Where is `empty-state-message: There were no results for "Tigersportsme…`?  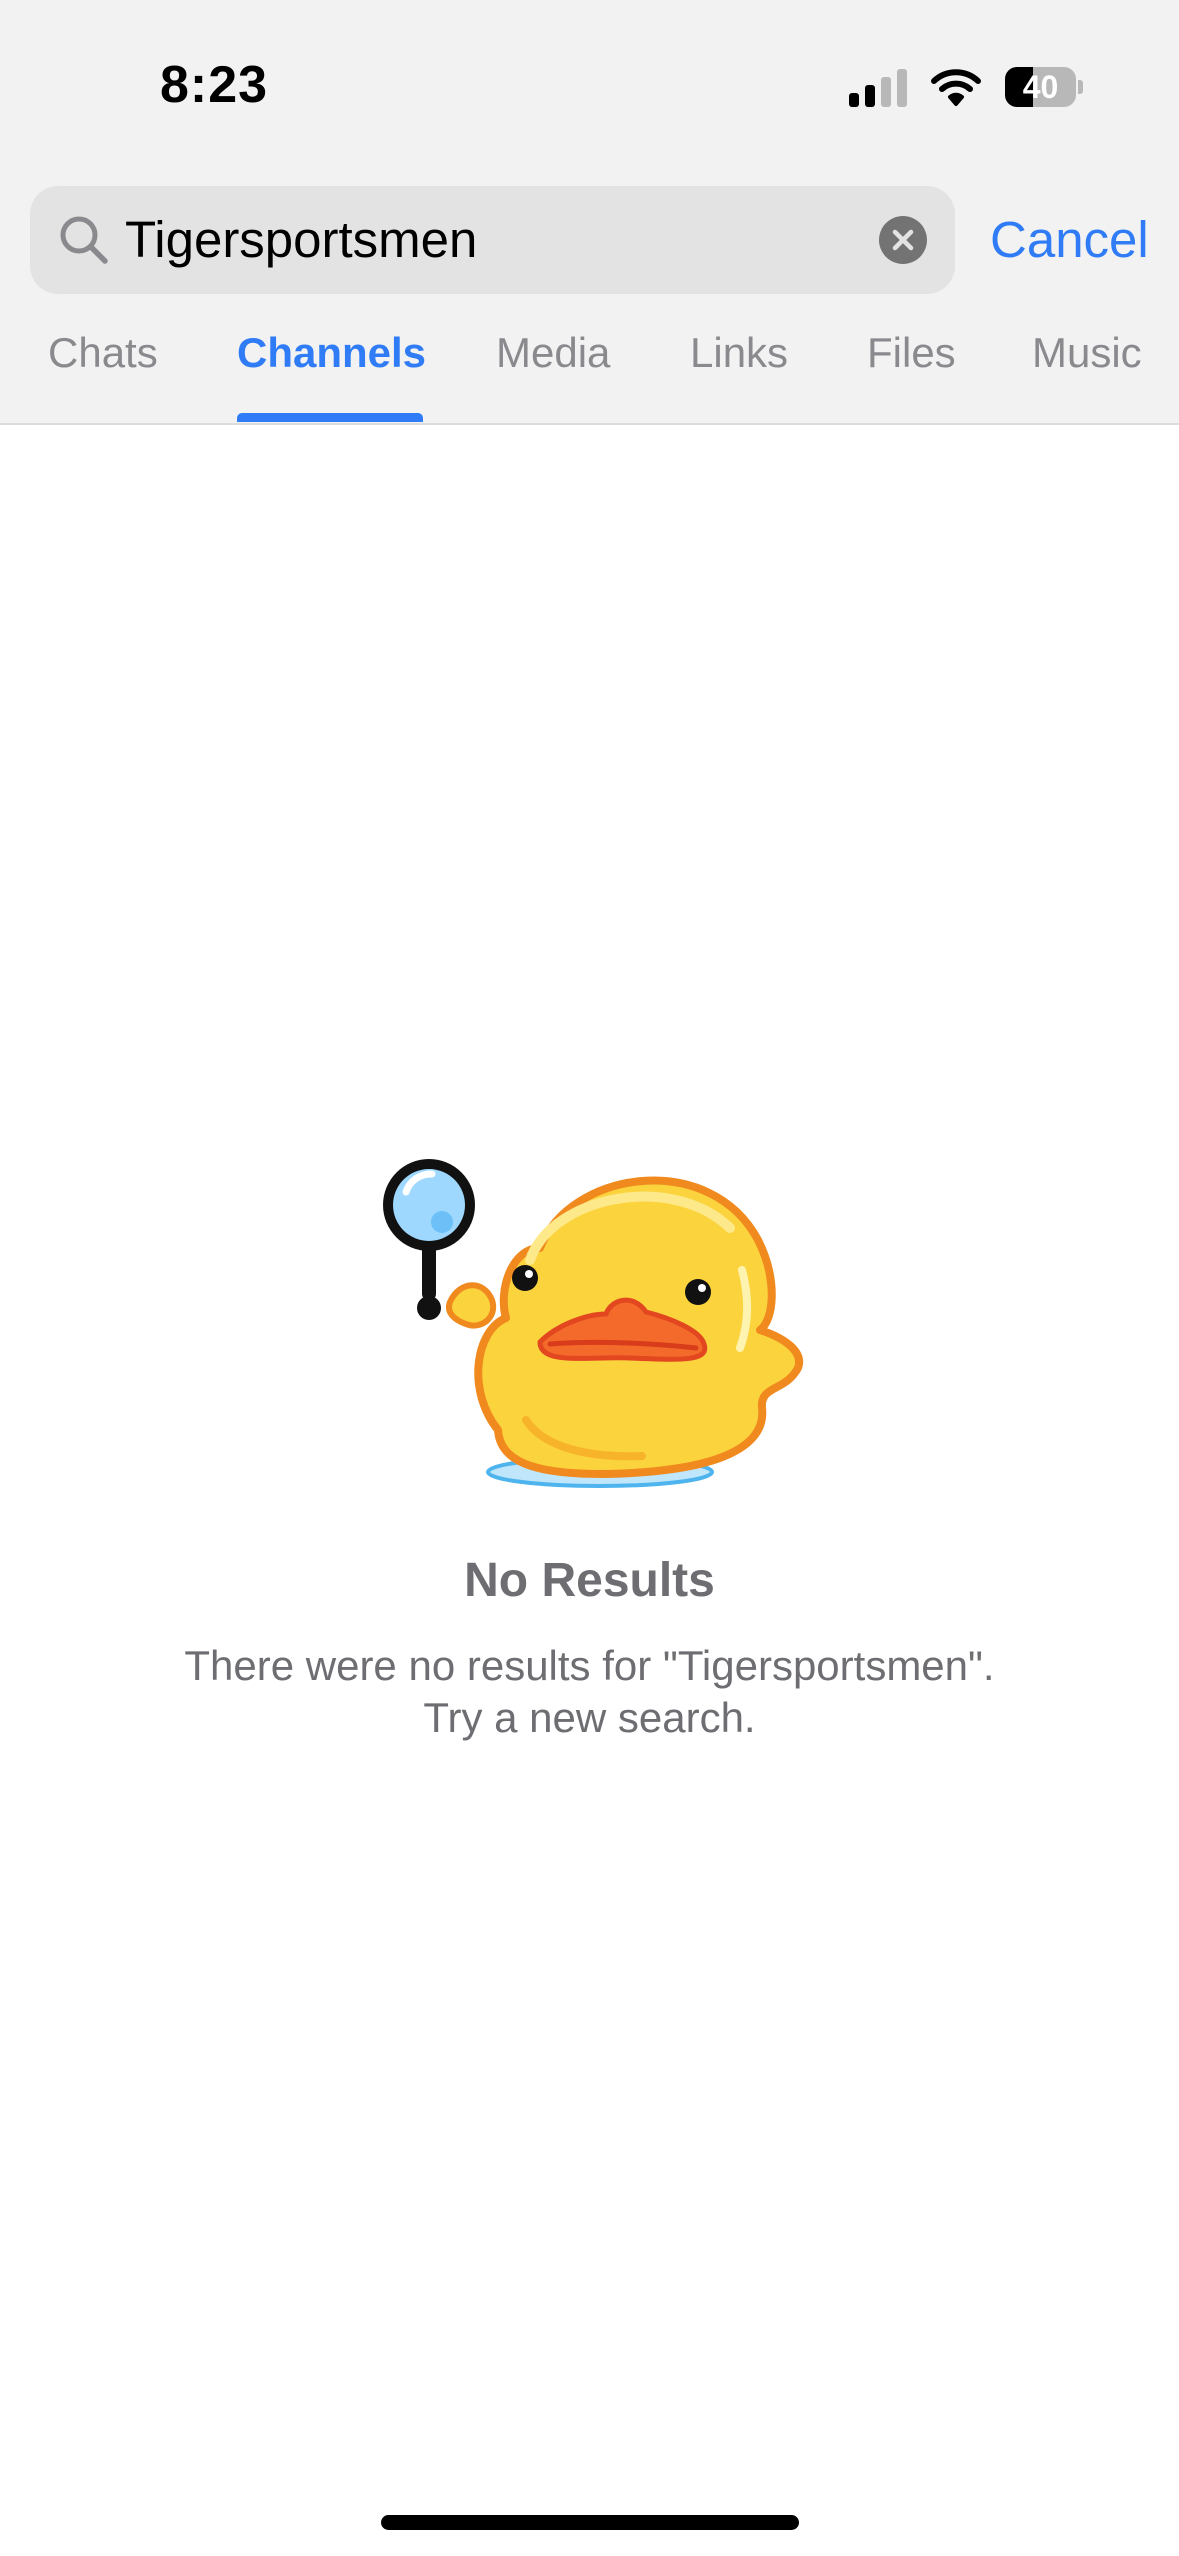 empty-state-message: There were no results for "Tigersportsme… is located at coordinates (589, 1692).